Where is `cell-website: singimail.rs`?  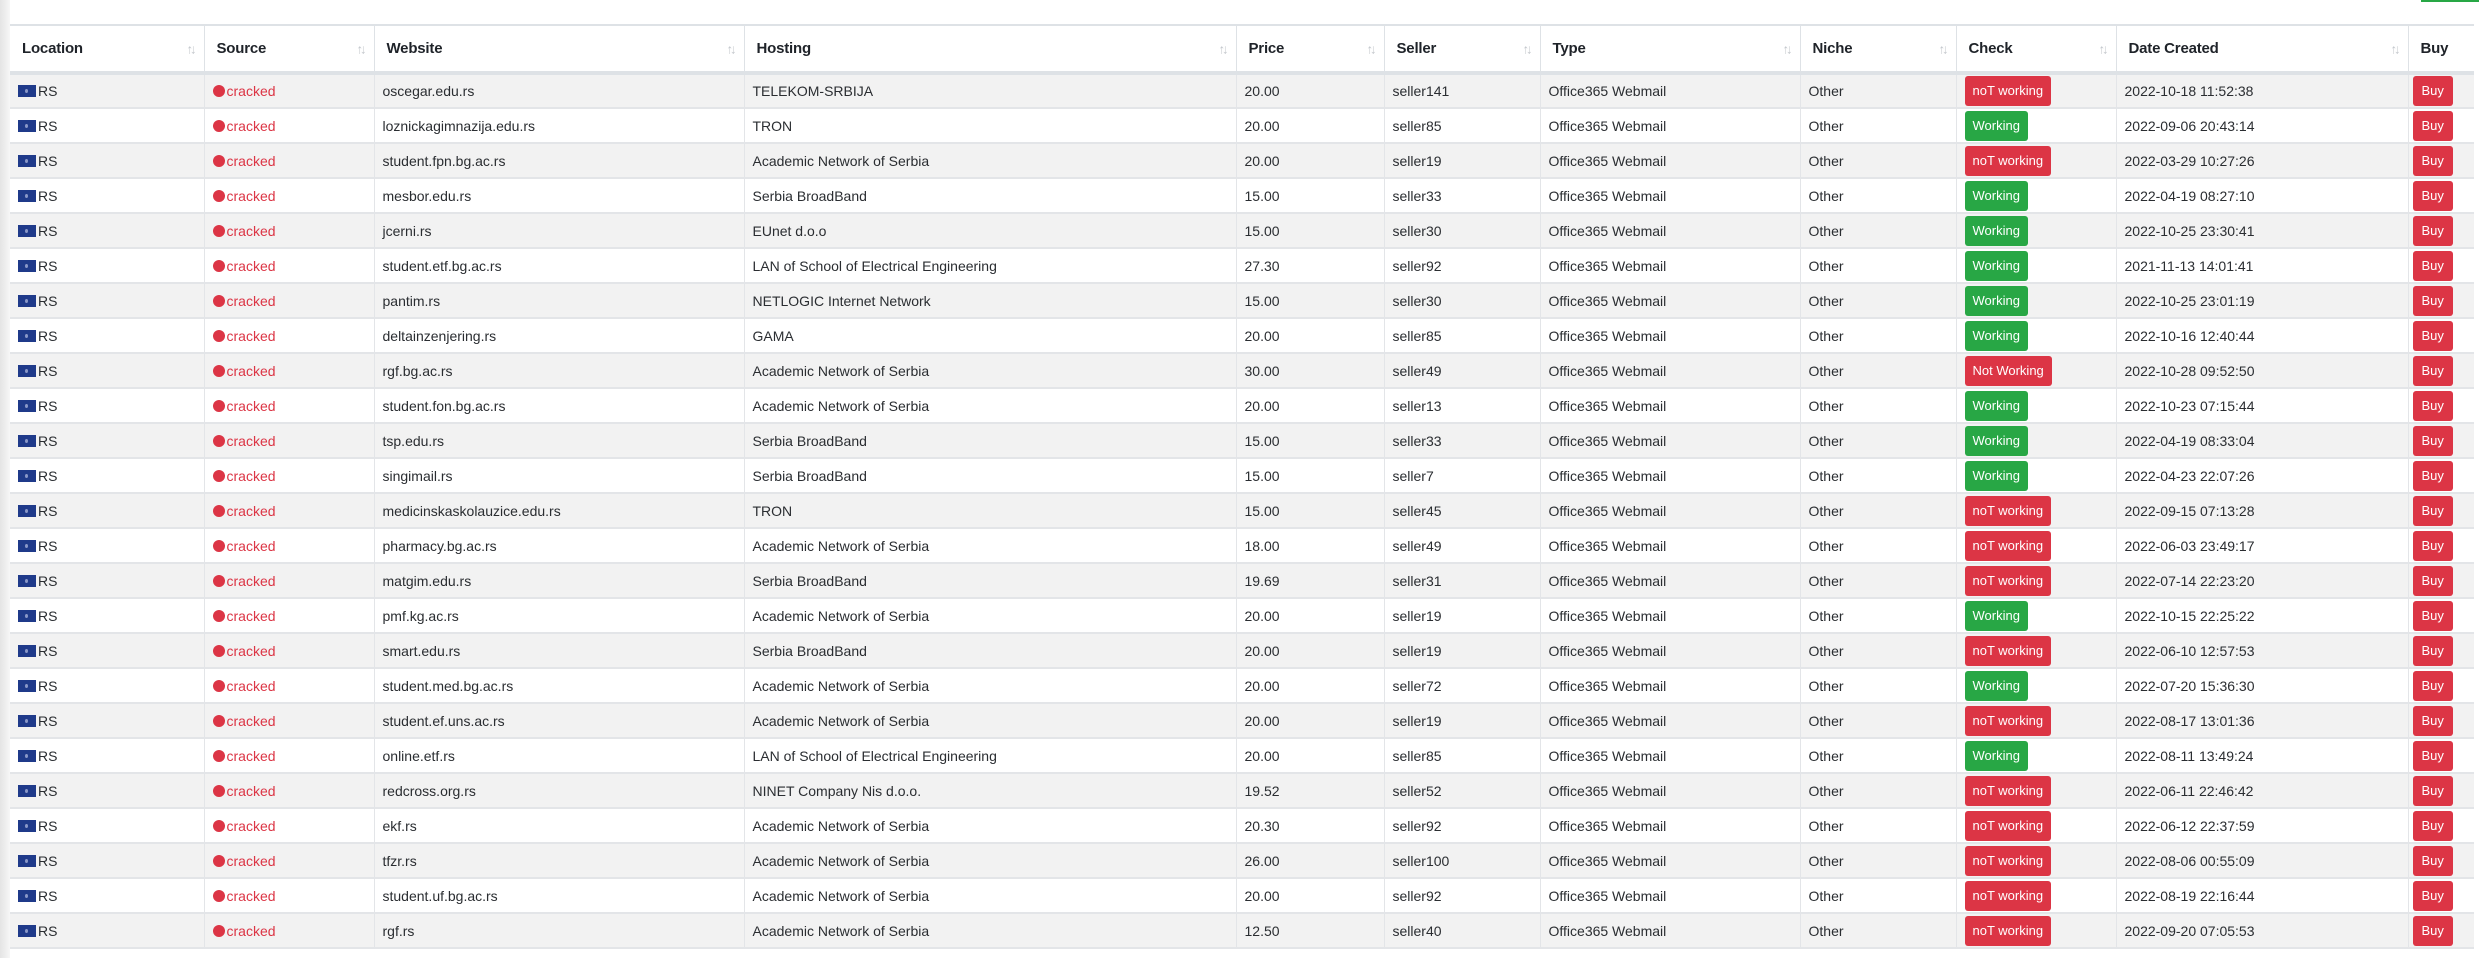 cell-website: singimail.rs is located at coordinates (559, 476).